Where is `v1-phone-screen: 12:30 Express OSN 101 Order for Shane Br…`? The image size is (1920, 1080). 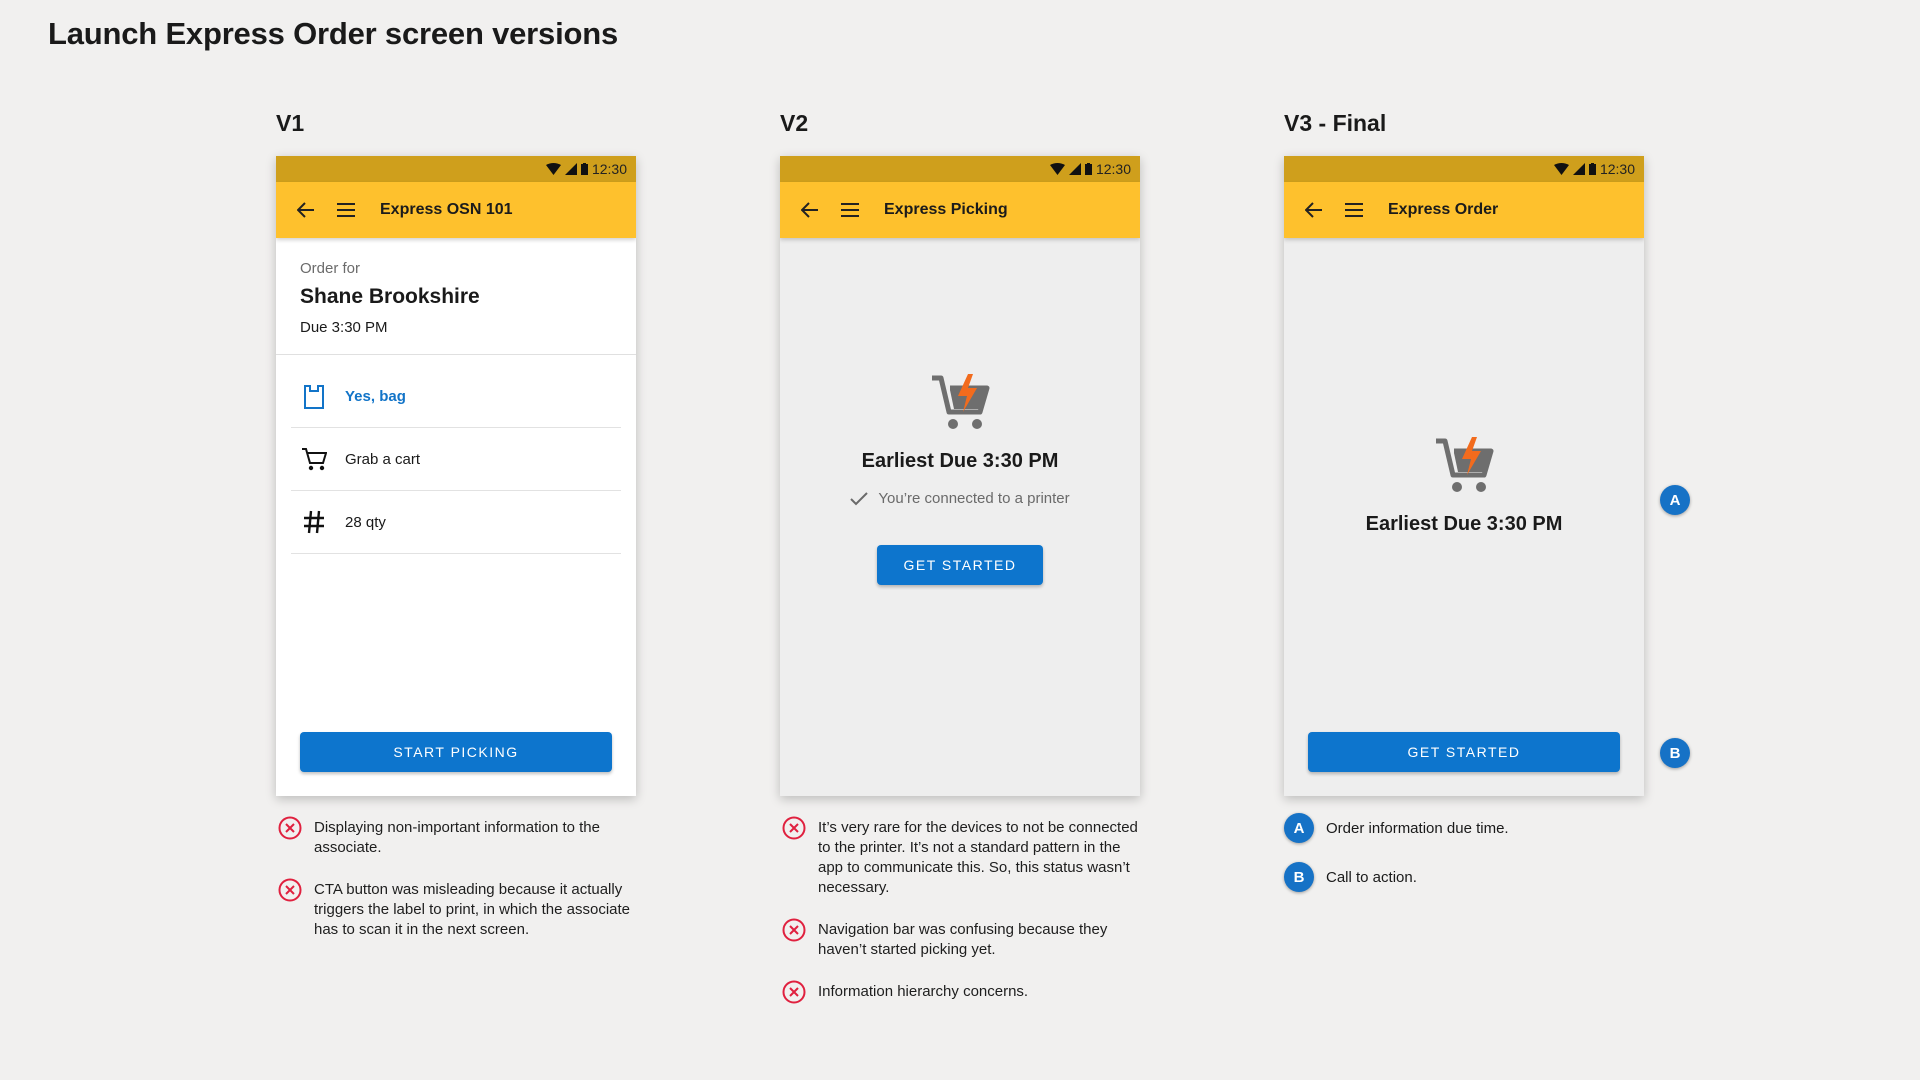 v1-phone-screen: 12:30 Express OSN 101 Order for Shane Br… is located at coordinates (456, 476).